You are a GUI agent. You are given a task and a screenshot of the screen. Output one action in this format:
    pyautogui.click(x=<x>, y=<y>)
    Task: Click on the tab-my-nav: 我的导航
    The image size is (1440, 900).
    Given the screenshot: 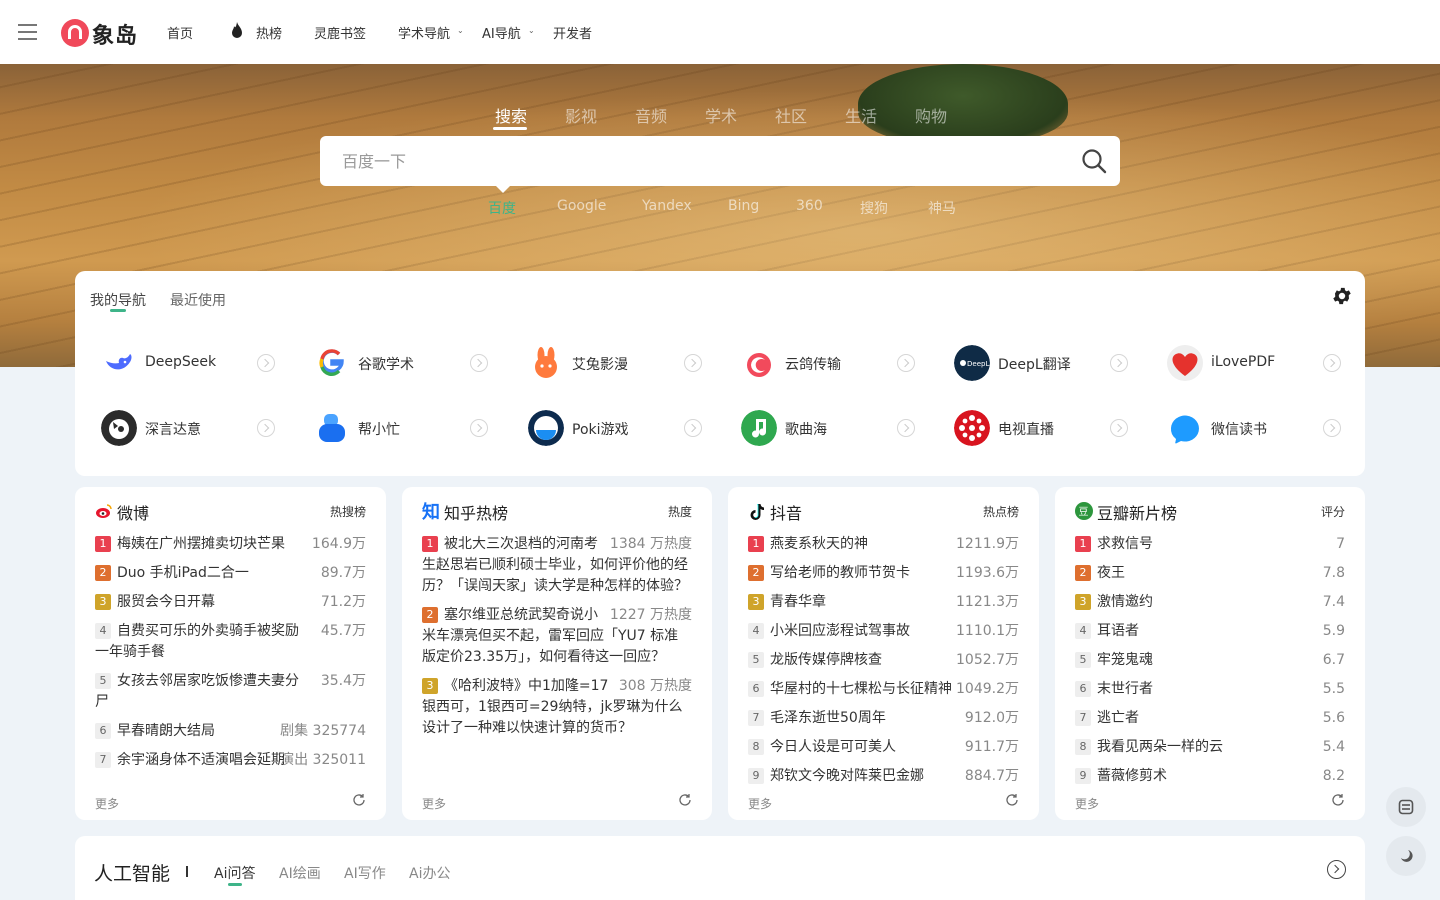 What is the action you would take?
    pyautogui.click(x=118, y=300)
    